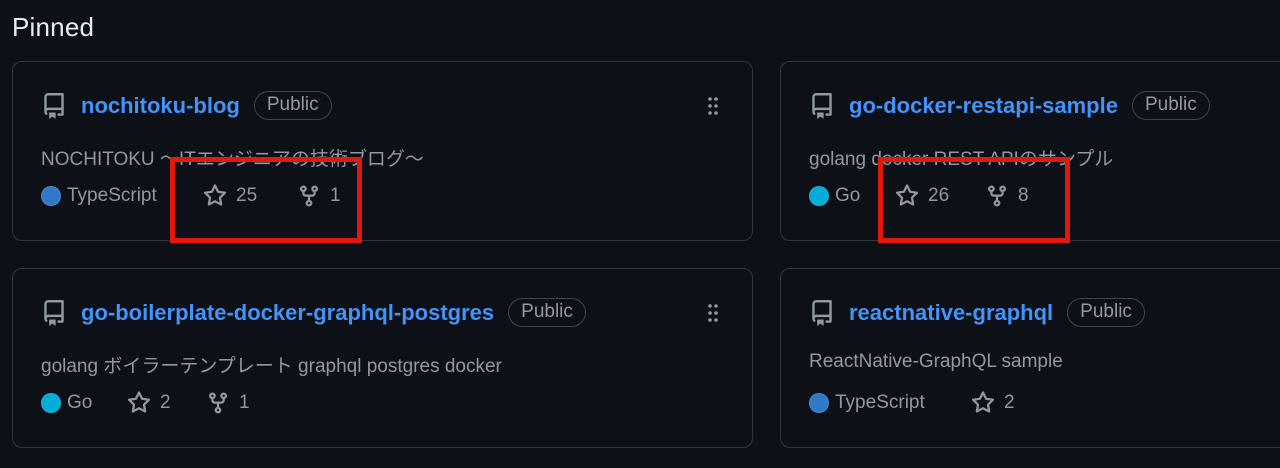  I want to click on repo-header: nochitoku-blog Public, so click(186, 105).